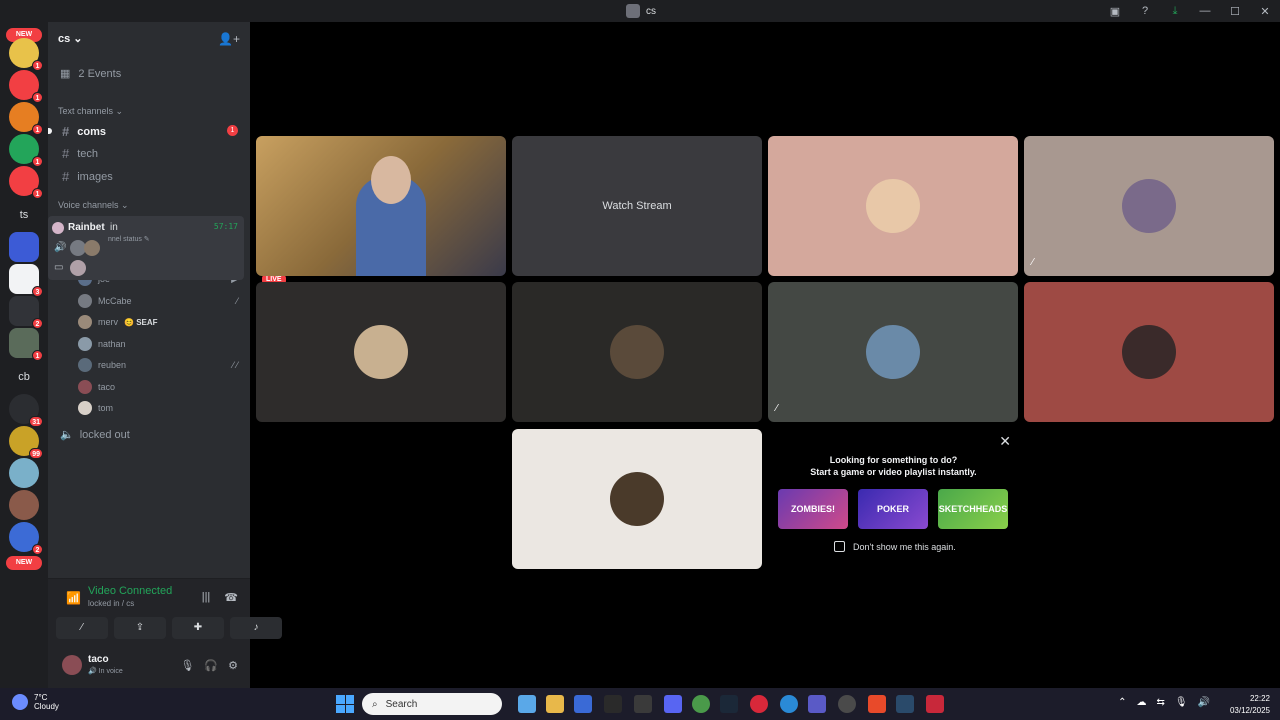 This screenshot has height=720, width=1280. What do you see at coordinates (527, 704) in the screenshot?
I see `copilot-icon` at bounding box center [527, 704].